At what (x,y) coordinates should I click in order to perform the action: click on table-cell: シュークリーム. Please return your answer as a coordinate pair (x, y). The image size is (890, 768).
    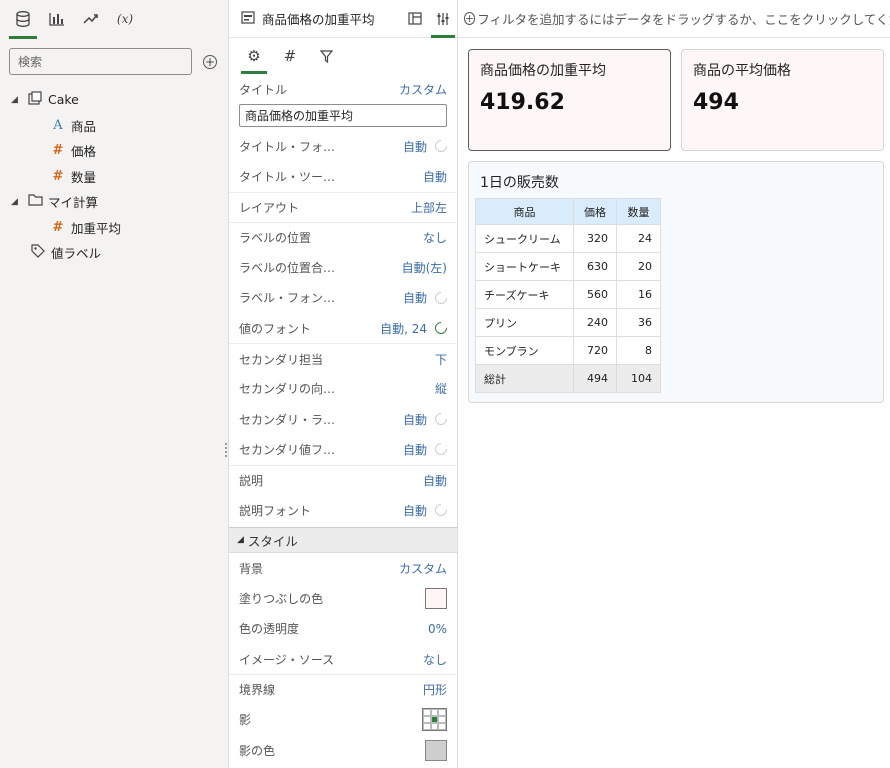
    Looking at the image, I should click on (524, 238).